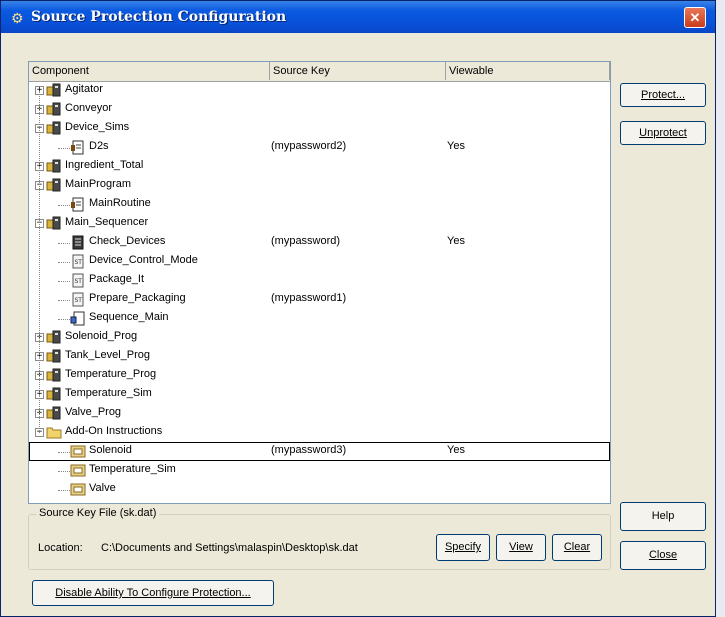 The width and height of the screenshot is (725, 617). What do you see at coordinates (319, 185) in the screenshot?
I see `tree-row: − MainProgram` at bounding box center [319, 185].